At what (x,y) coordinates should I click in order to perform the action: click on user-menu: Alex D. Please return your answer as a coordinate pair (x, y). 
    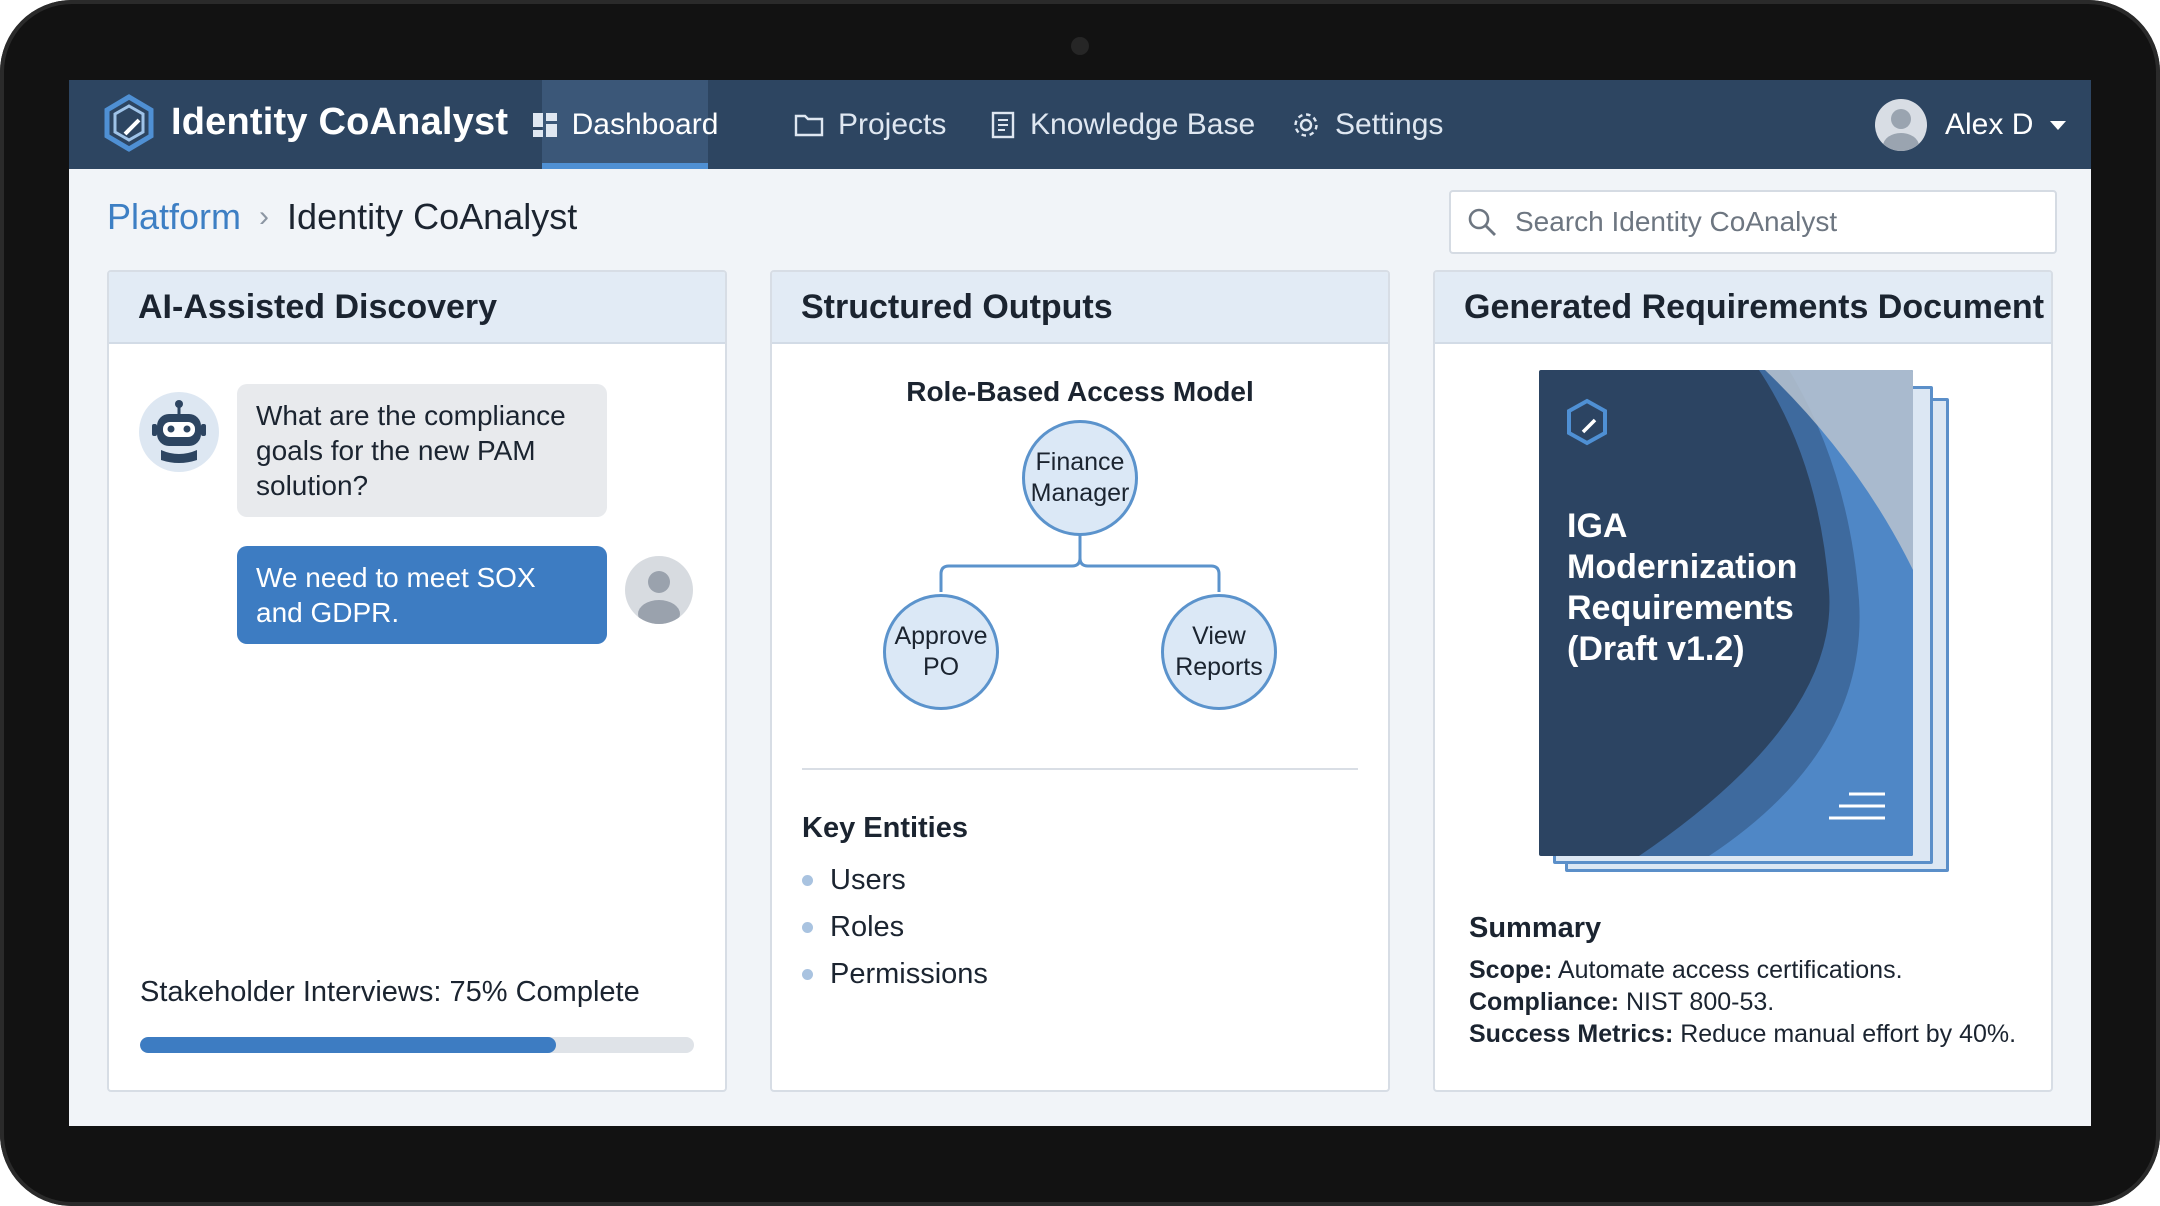
    Looking at the image, I should click on (1971, 124).